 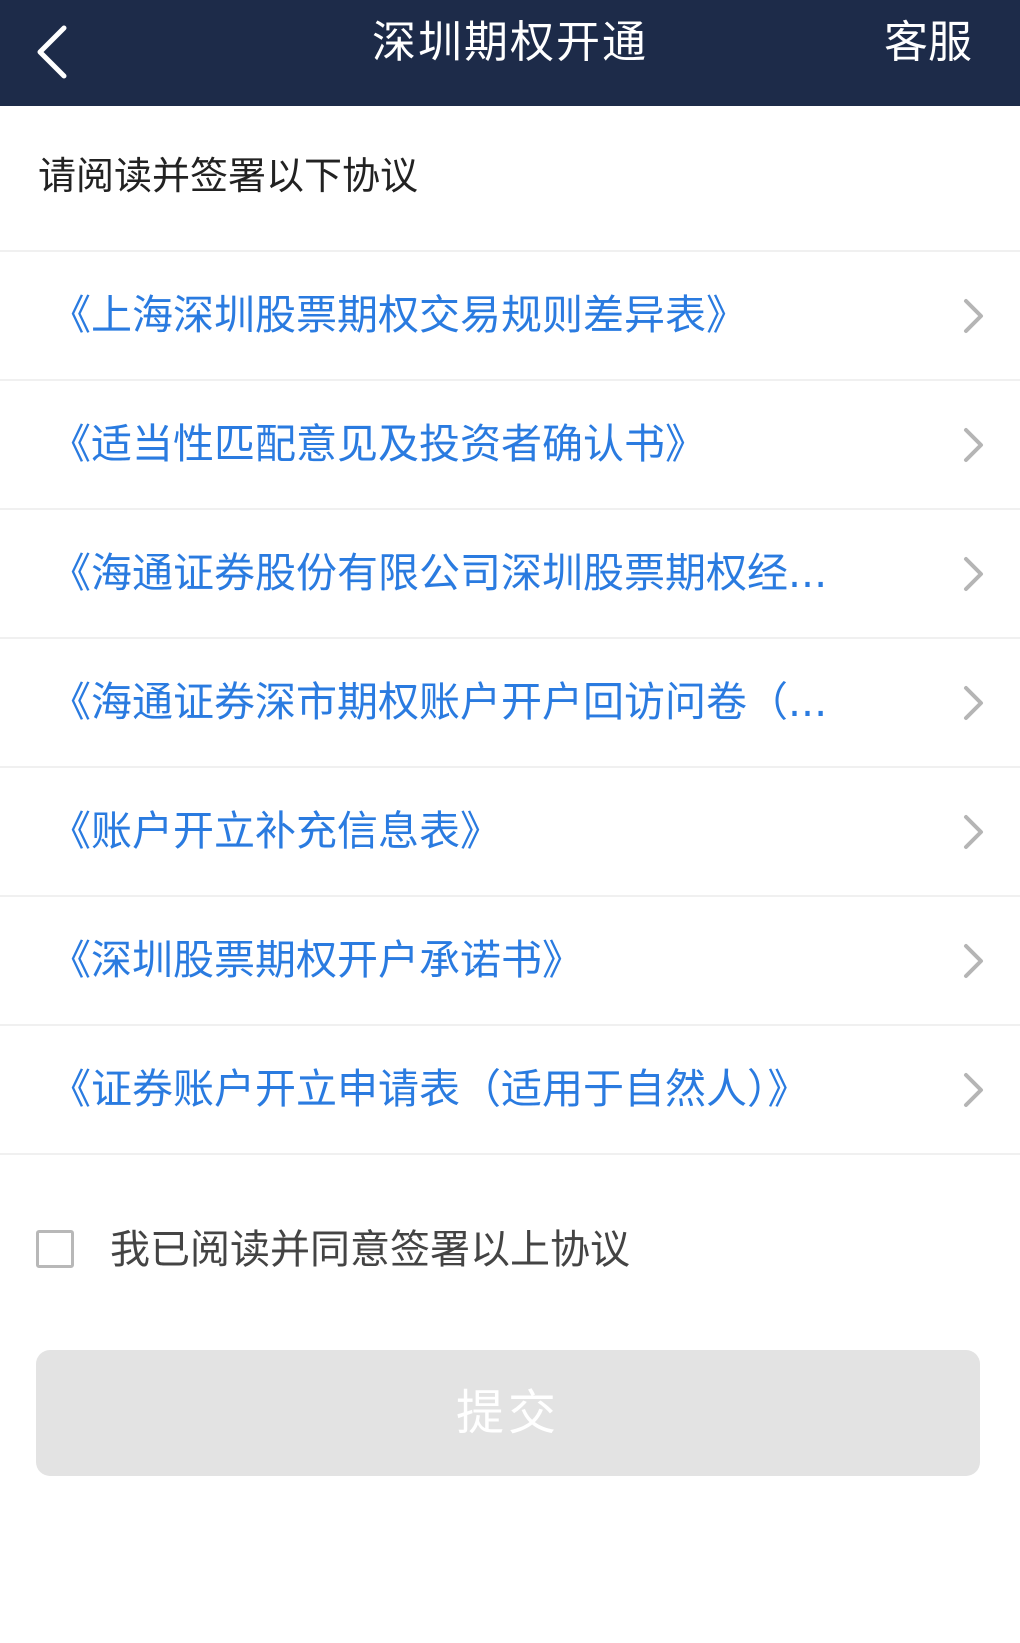 I want to click on agreement-item: 《适当性匹配意见及投资者确认书》, so click(x=510, y=445).